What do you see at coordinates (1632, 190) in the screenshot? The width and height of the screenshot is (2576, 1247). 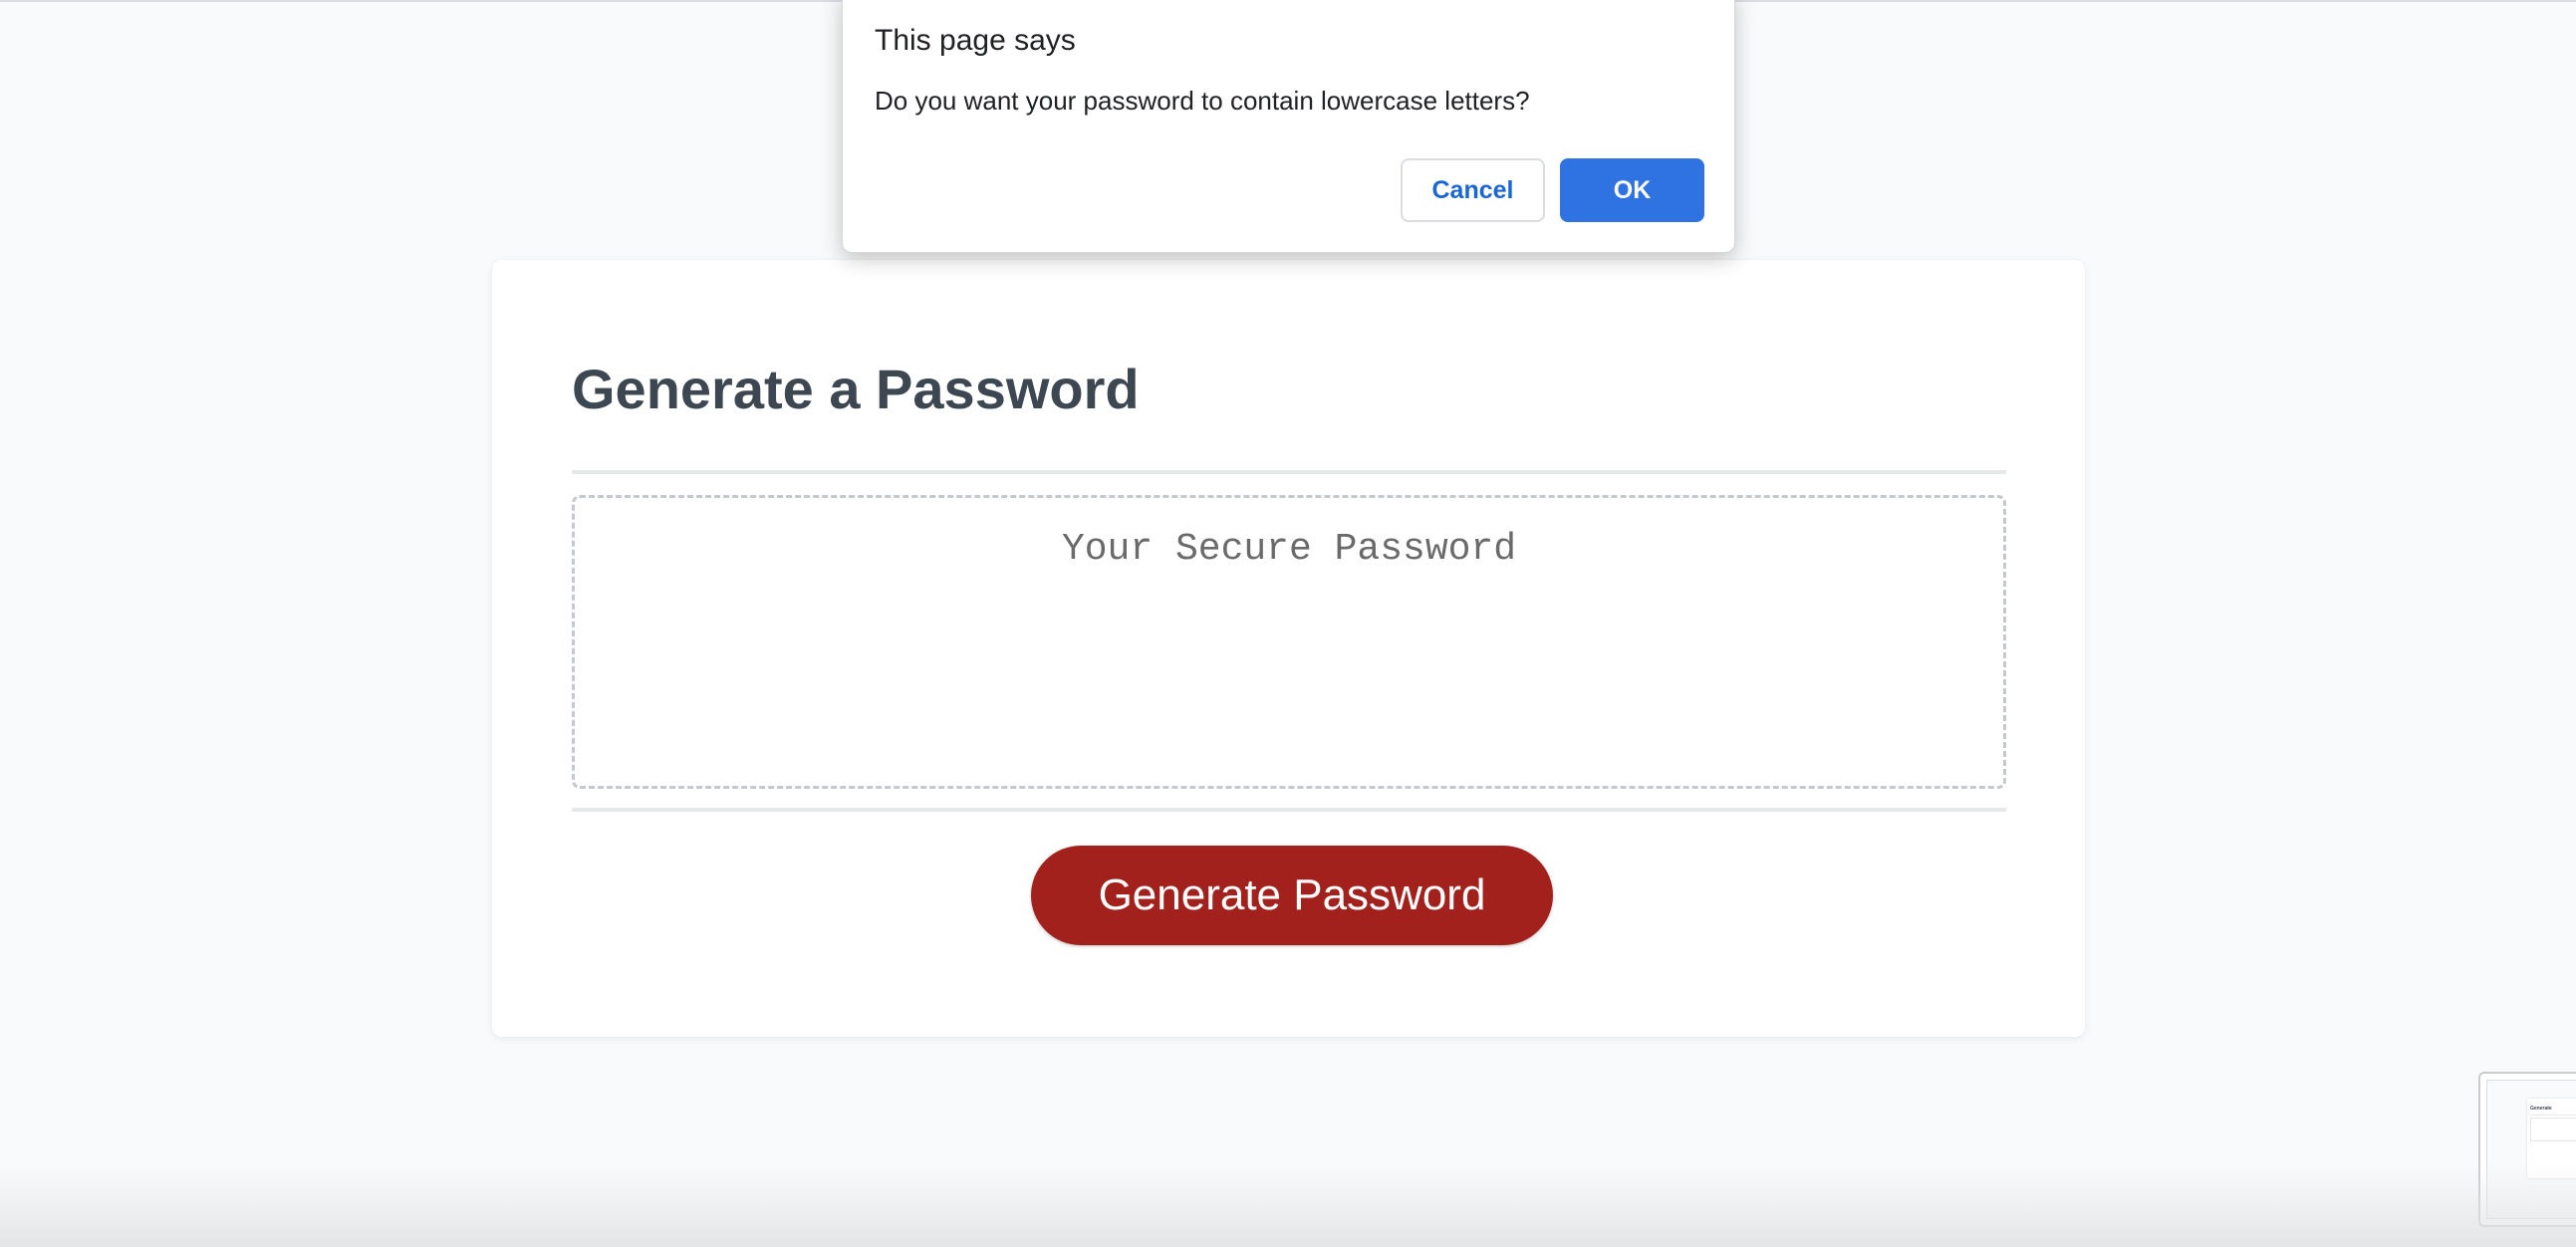 I see `dialog-ok-button: OK` at bounding box center [1632, 190].